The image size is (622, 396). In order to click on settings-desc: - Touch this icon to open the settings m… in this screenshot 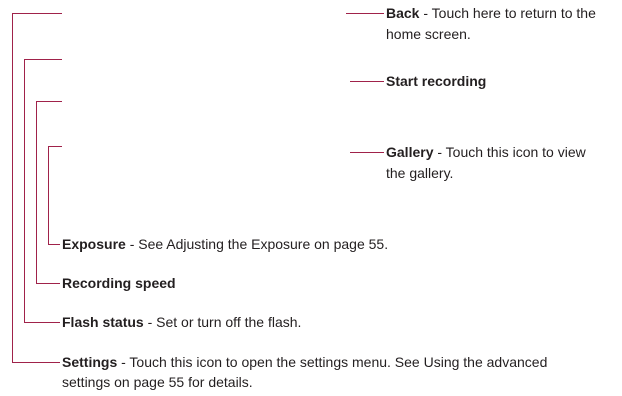, I will do `click(332, 362)`.